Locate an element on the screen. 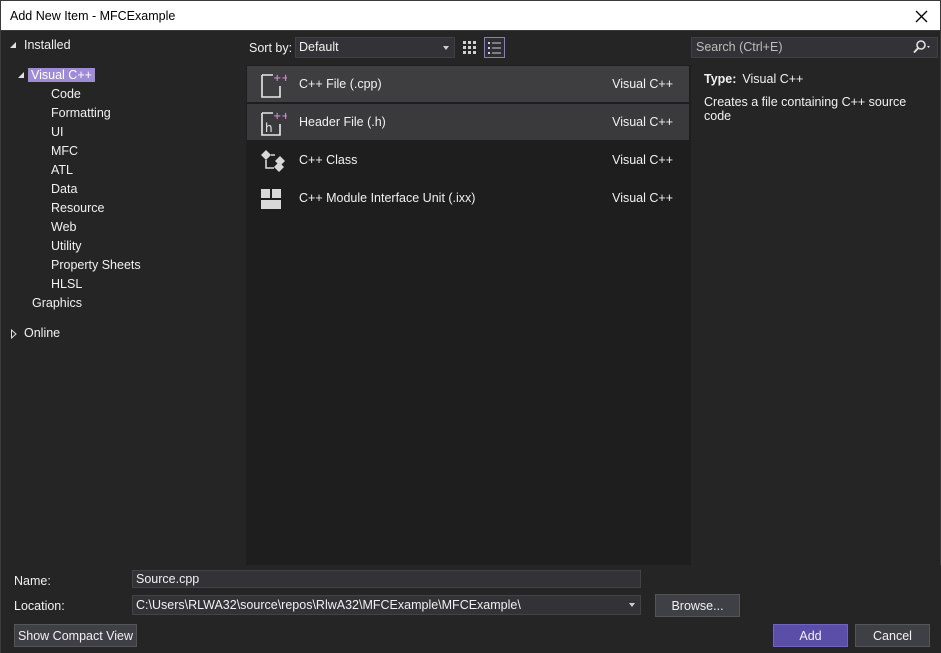 The image size is (941, 653). name-label: Name: is located at coordinates (32, 581).